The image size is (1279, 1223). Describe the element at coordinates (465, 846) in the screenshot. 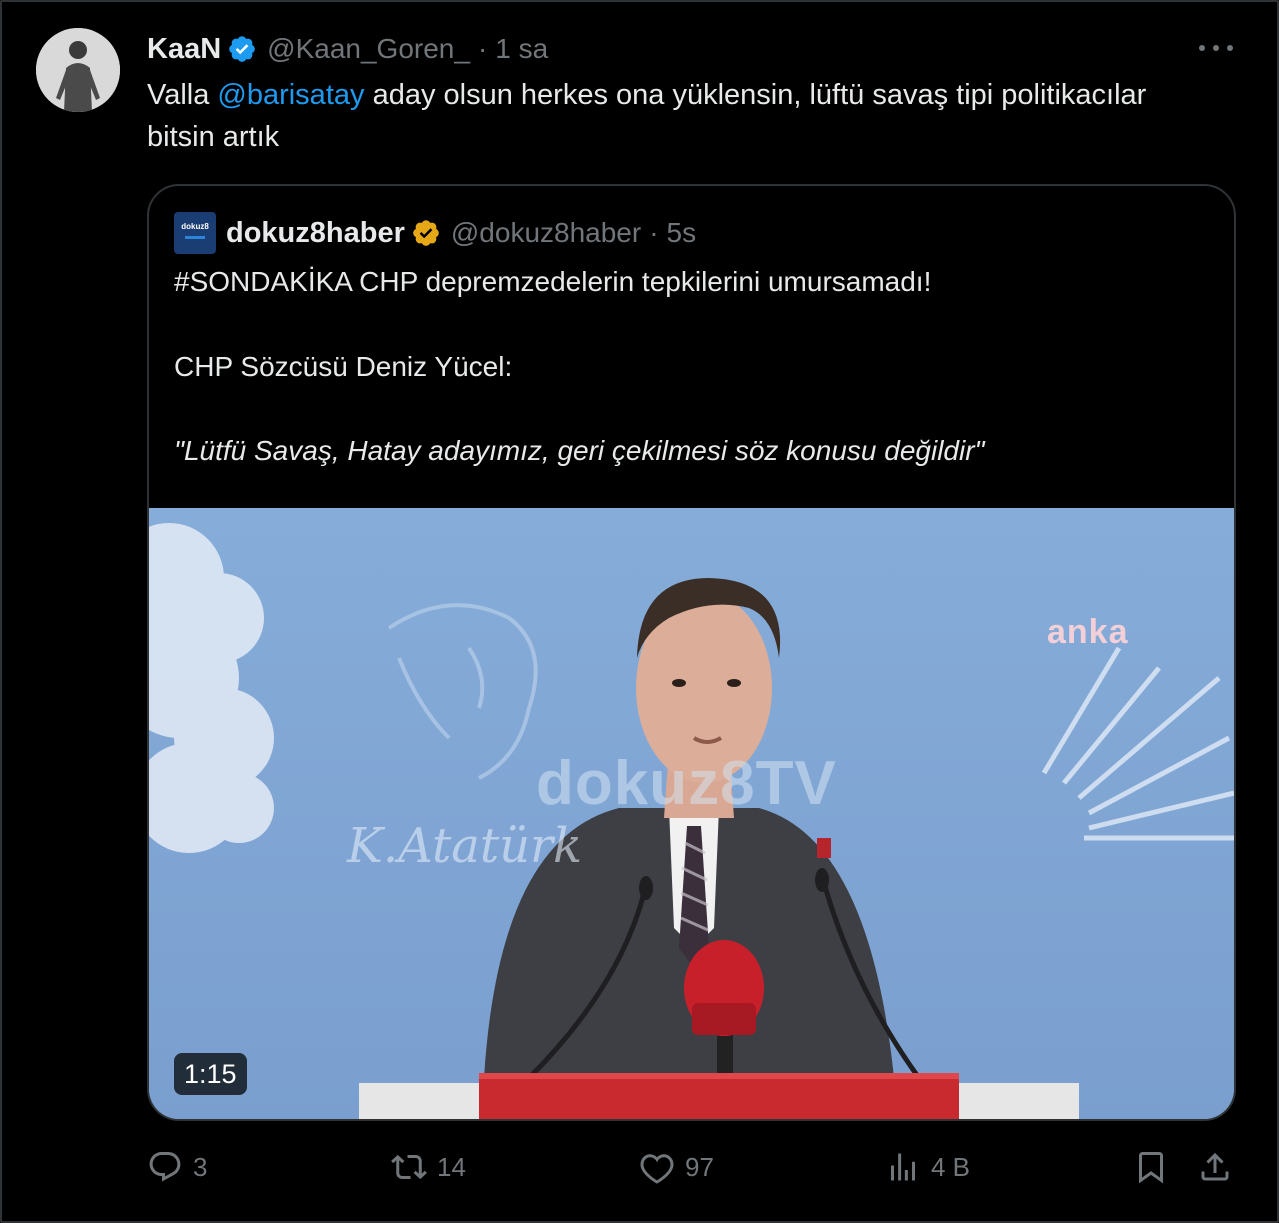

I see `watermark-signature: K.Atatürk` at that location.